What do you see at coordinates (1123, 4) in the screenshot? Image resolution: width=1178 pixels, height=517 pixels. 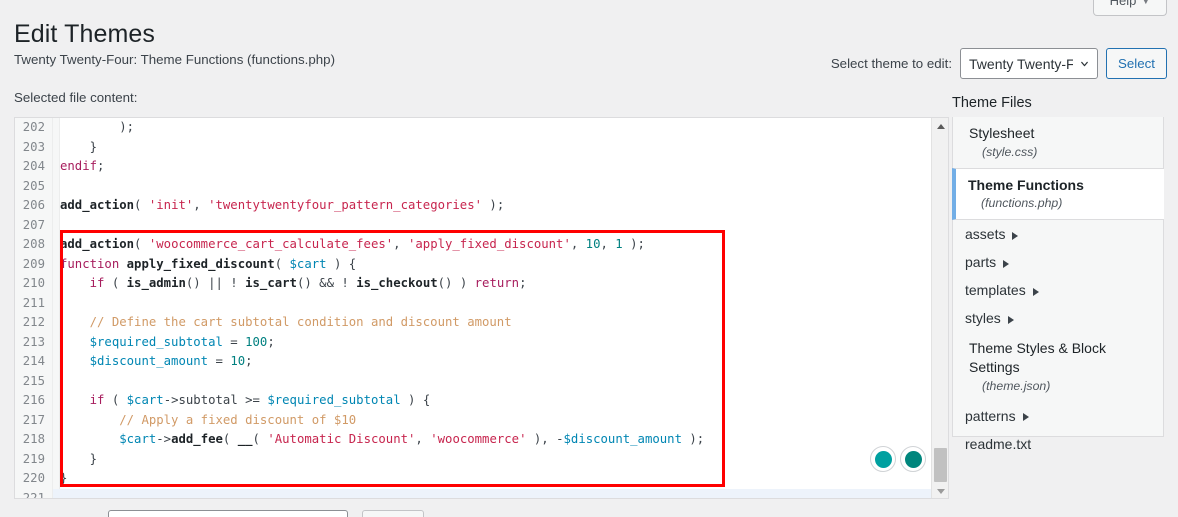 I see `help-button-label: Help` at bounding box center [1123, 4].